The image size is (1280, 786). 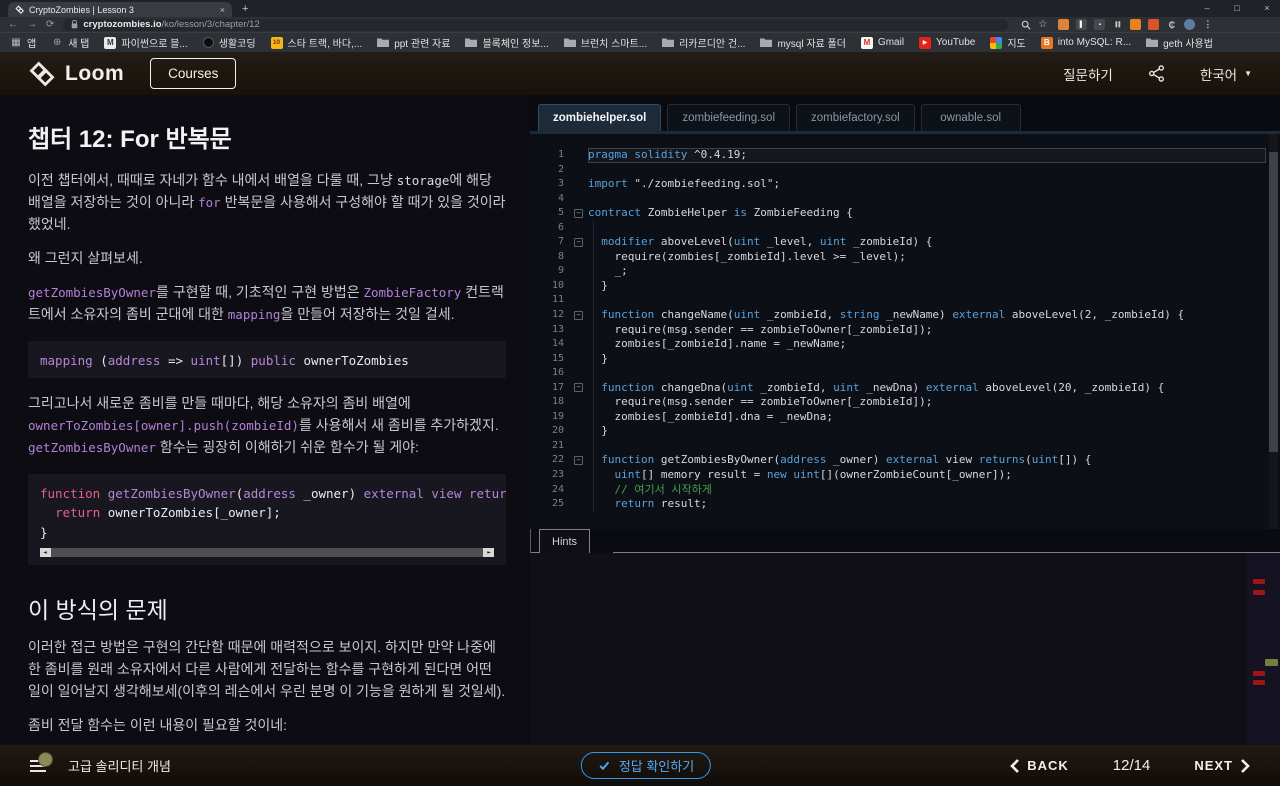 What do you see at coordinates (1207, 8) in the screenshot?
I see `minimize-button: –` at bounding box center [1207, 8].